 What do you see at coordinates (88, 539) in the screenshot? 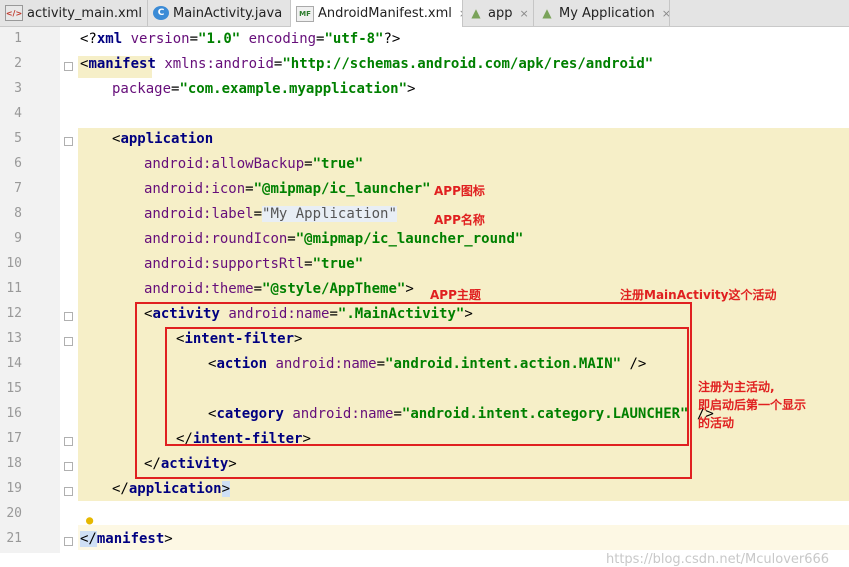
I see `code-token: </` at bounding box center [88, 539].